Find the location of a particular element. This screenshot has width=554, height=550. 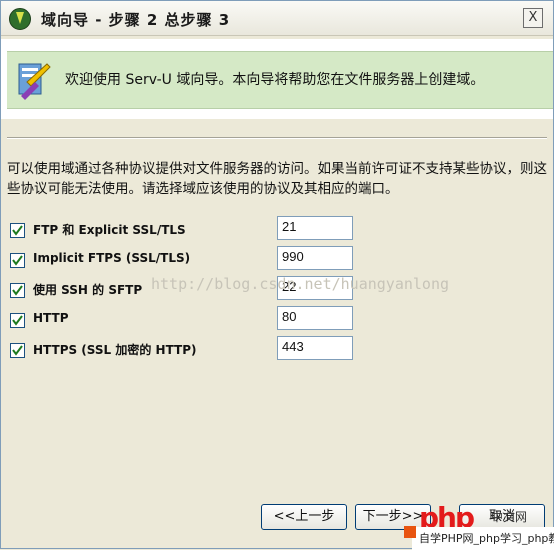

https-checkbox is located at coordinates (17, 350).